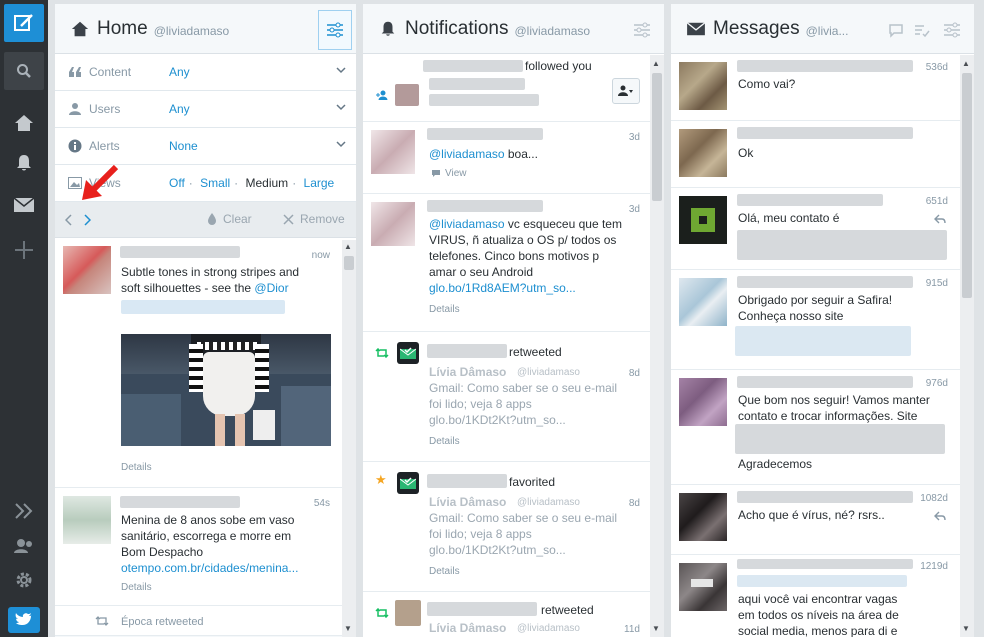 The width and height of the screenshot is (984, 637). Describe the element at coordinates (746, 153) in the screenshot. I see `message-text: Ok` at that location.